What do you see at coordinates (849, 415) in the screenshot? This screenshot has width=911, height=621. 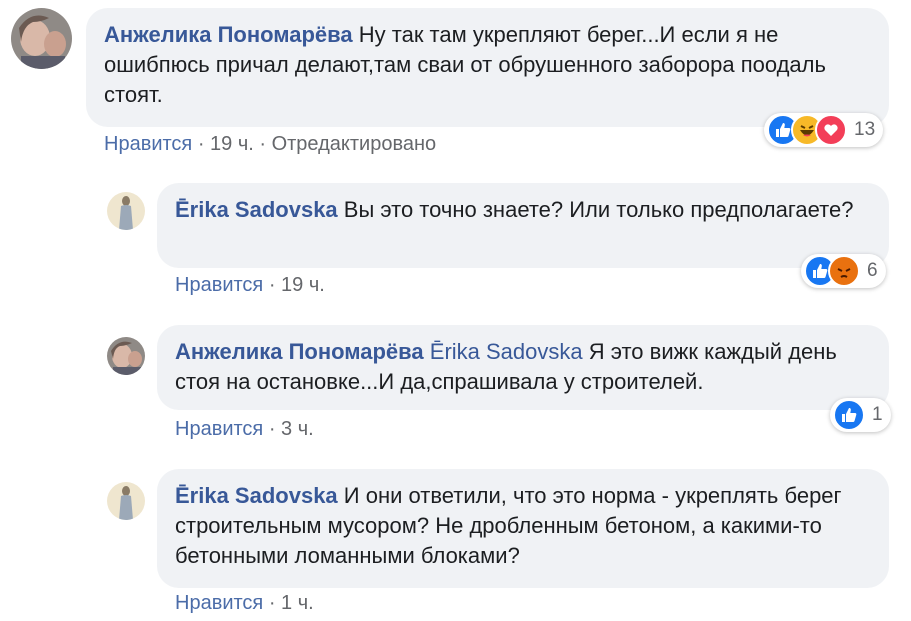 I see `like-reaction-icon` at bounding box center [849, 415].